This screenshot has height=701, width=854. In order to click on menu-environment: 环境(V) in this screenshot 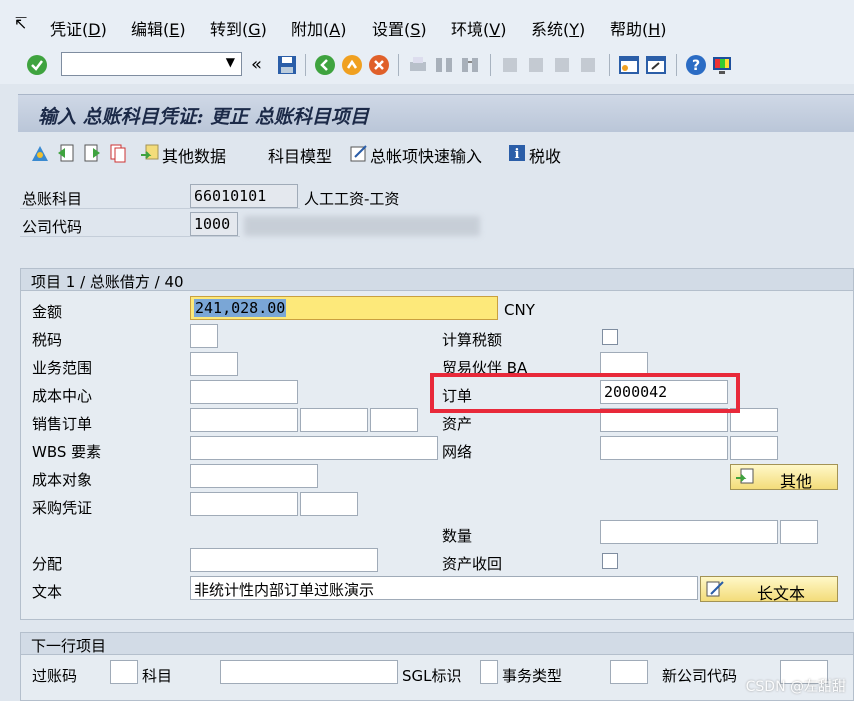, I will do `click(478, 28)`.